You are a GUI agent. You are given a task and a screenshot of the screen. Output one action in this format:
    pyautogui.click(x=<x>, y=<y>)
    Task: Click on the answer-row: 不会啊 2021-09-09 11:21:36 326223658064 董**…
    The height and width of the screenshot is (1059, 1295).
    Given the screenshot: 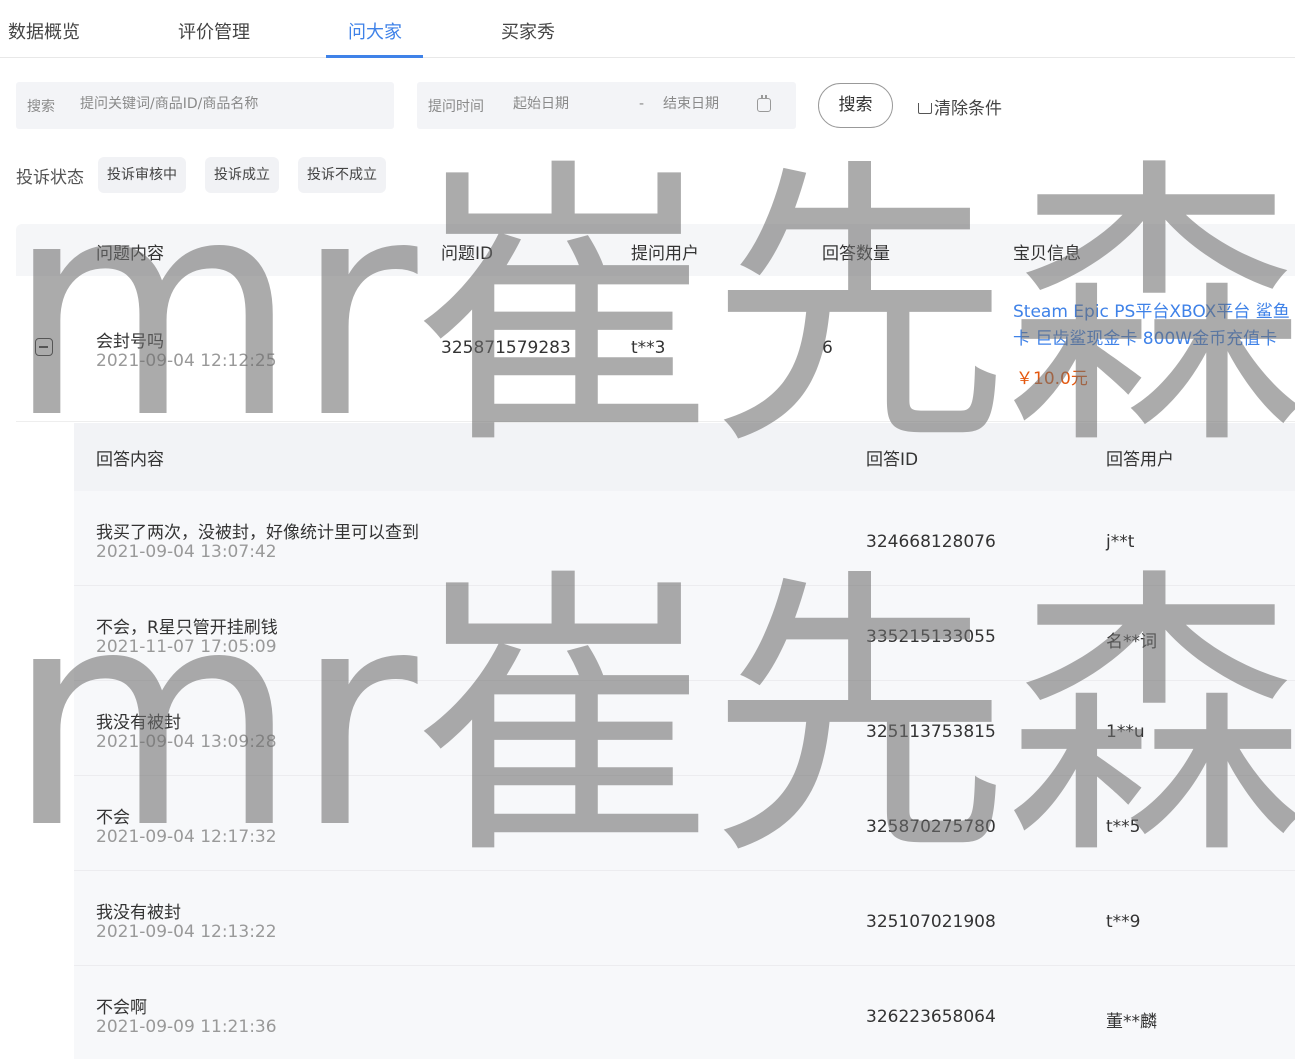 What is the action you would take?
    pyautogui.click(x=684, y=1012)
    